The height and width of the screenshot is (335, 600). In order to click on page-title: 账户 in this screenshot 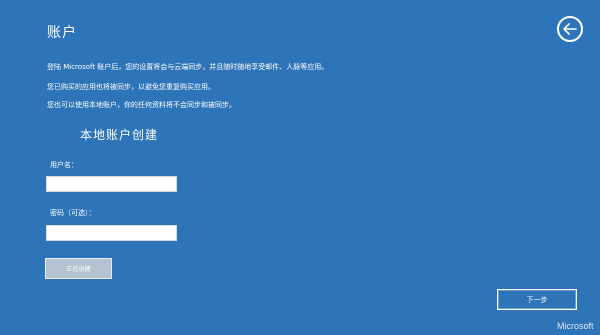, I will do `click(62, 33)`.